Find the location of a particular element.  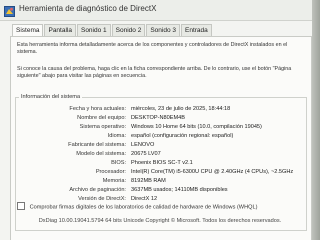

info-key: Archivo de paginación: is located at coordinates (97, 190).